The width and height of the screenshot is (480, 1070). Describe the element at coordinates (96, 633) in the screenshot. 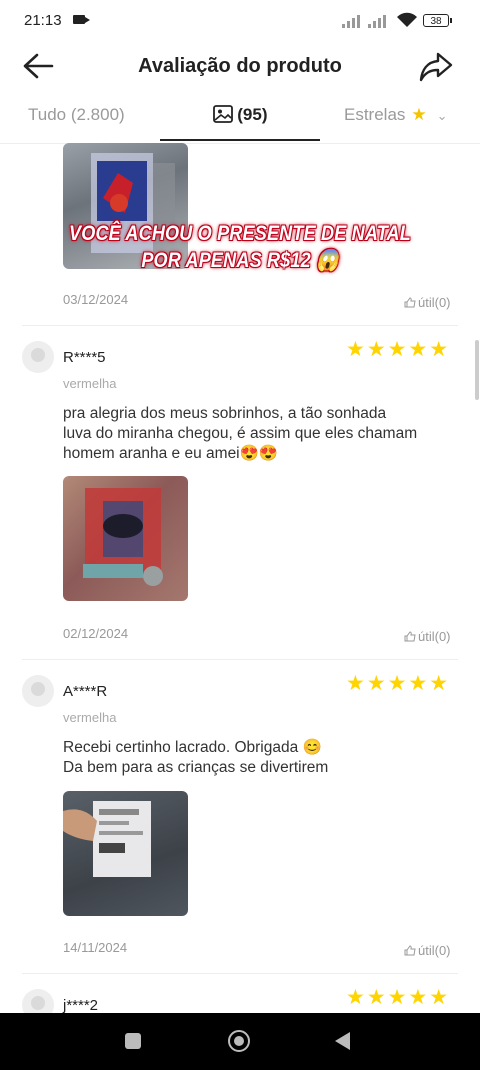

I see `review-date: 02/12/2024` at that location.